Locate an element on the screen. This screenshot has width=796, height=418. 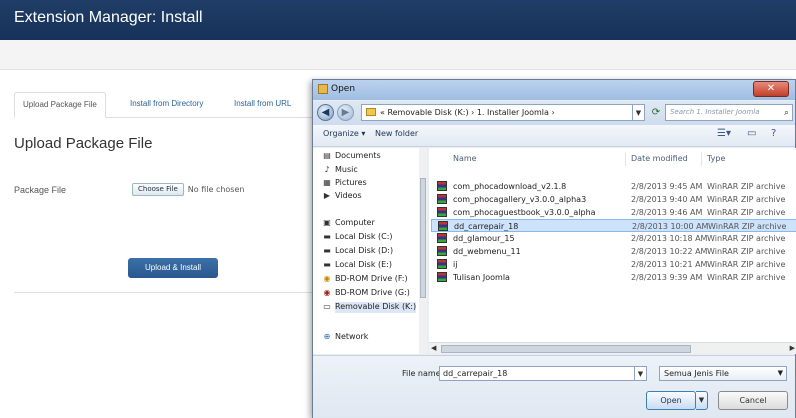
tab-install-directory: Install from Directory is located at coordinates (166, 105).